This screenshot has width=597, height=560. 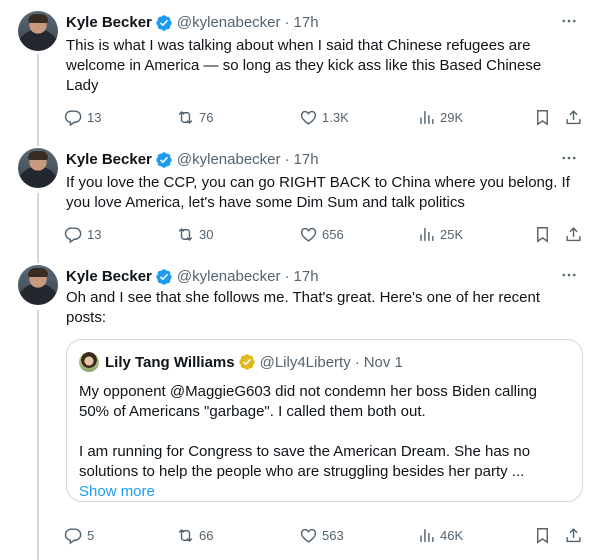 I want to click on tweet-actions: 13 76 1.3K 29K, so click(x=324, y=117).